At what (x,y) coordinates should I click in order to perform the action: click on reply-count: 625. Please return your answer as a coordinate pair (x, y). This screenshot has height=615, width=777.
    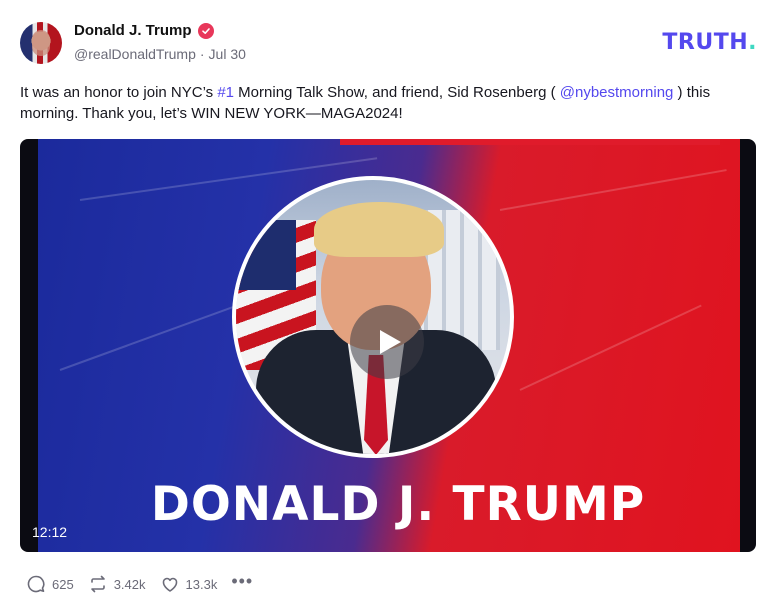
    Looking at the image, I should click on (63, 584).